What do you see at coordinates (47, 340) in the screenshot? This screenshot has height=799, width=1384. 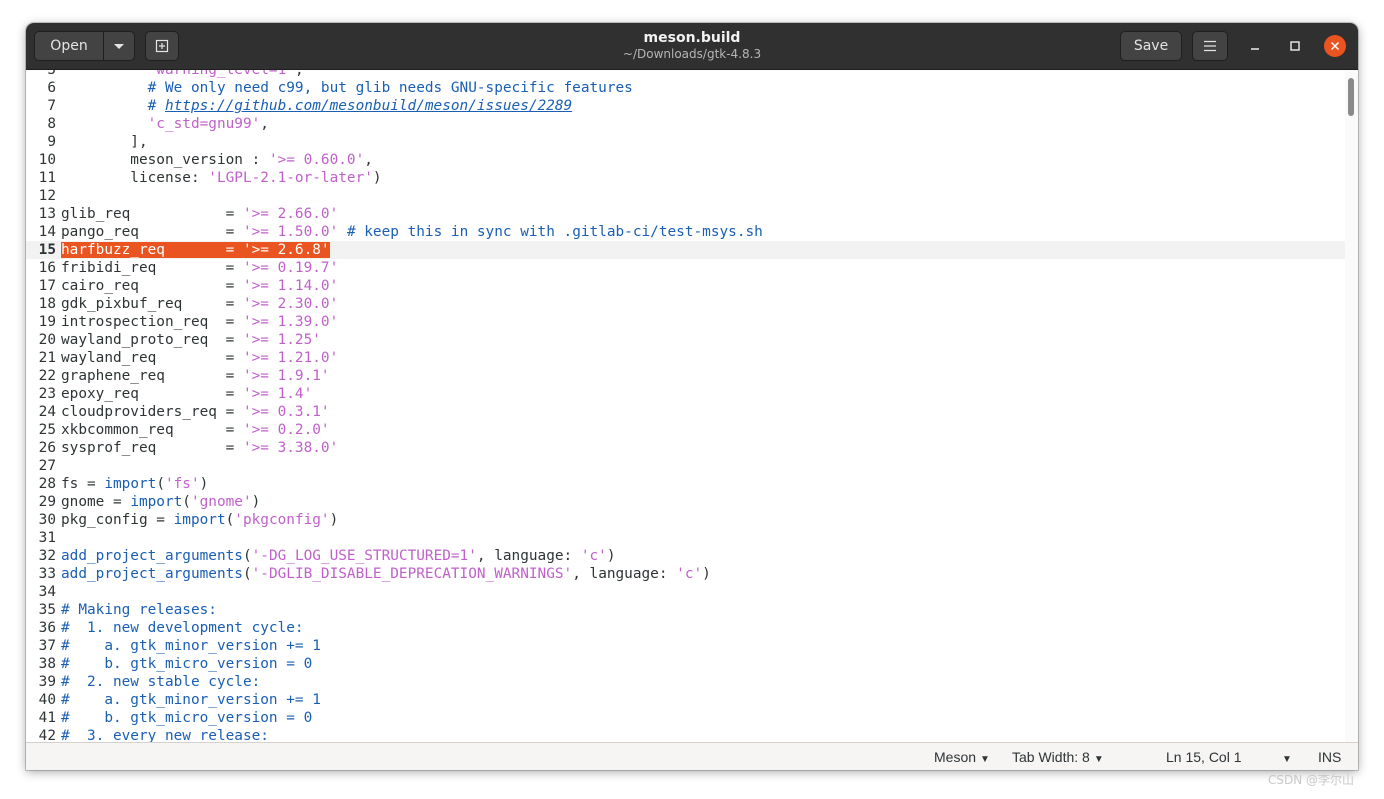 I see `line-number: 20` at bounding box center [47, 340].